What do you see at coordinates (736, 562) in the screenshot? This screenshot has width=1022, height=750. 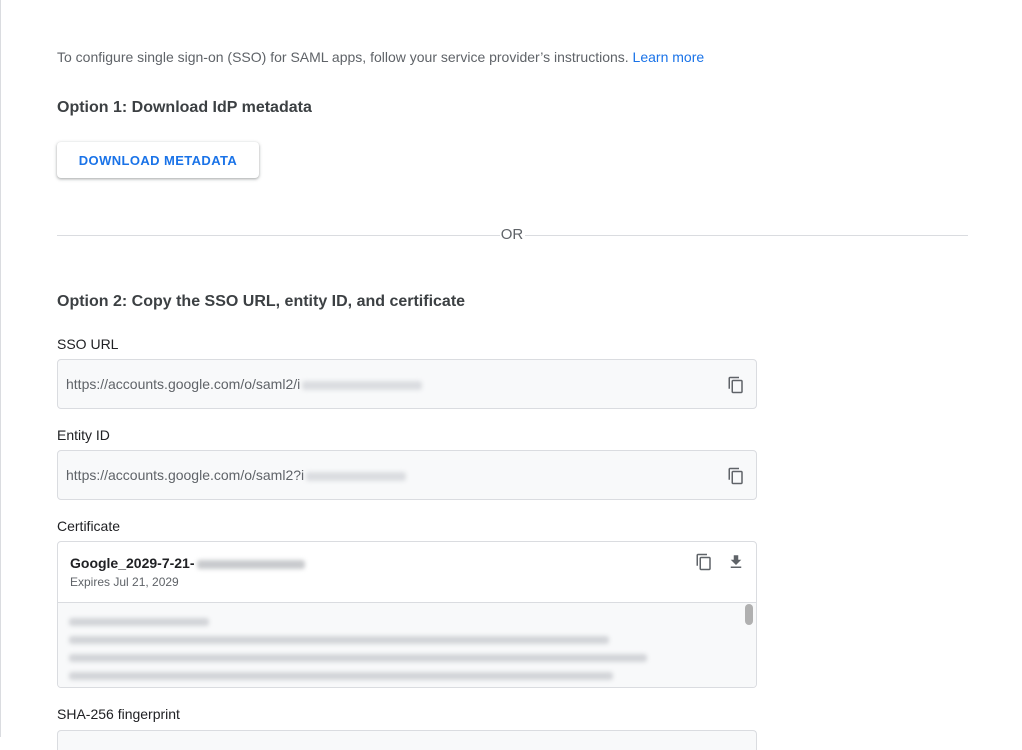 I see `download-icon` at bounding box center [736, 562].